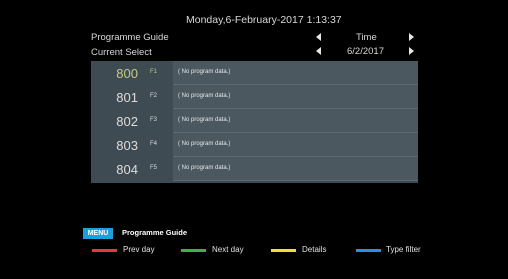  What do you see at coordinates (368, 250) in the screenshot?
I see `blue-key-icon` at bounding box center [368, 250].